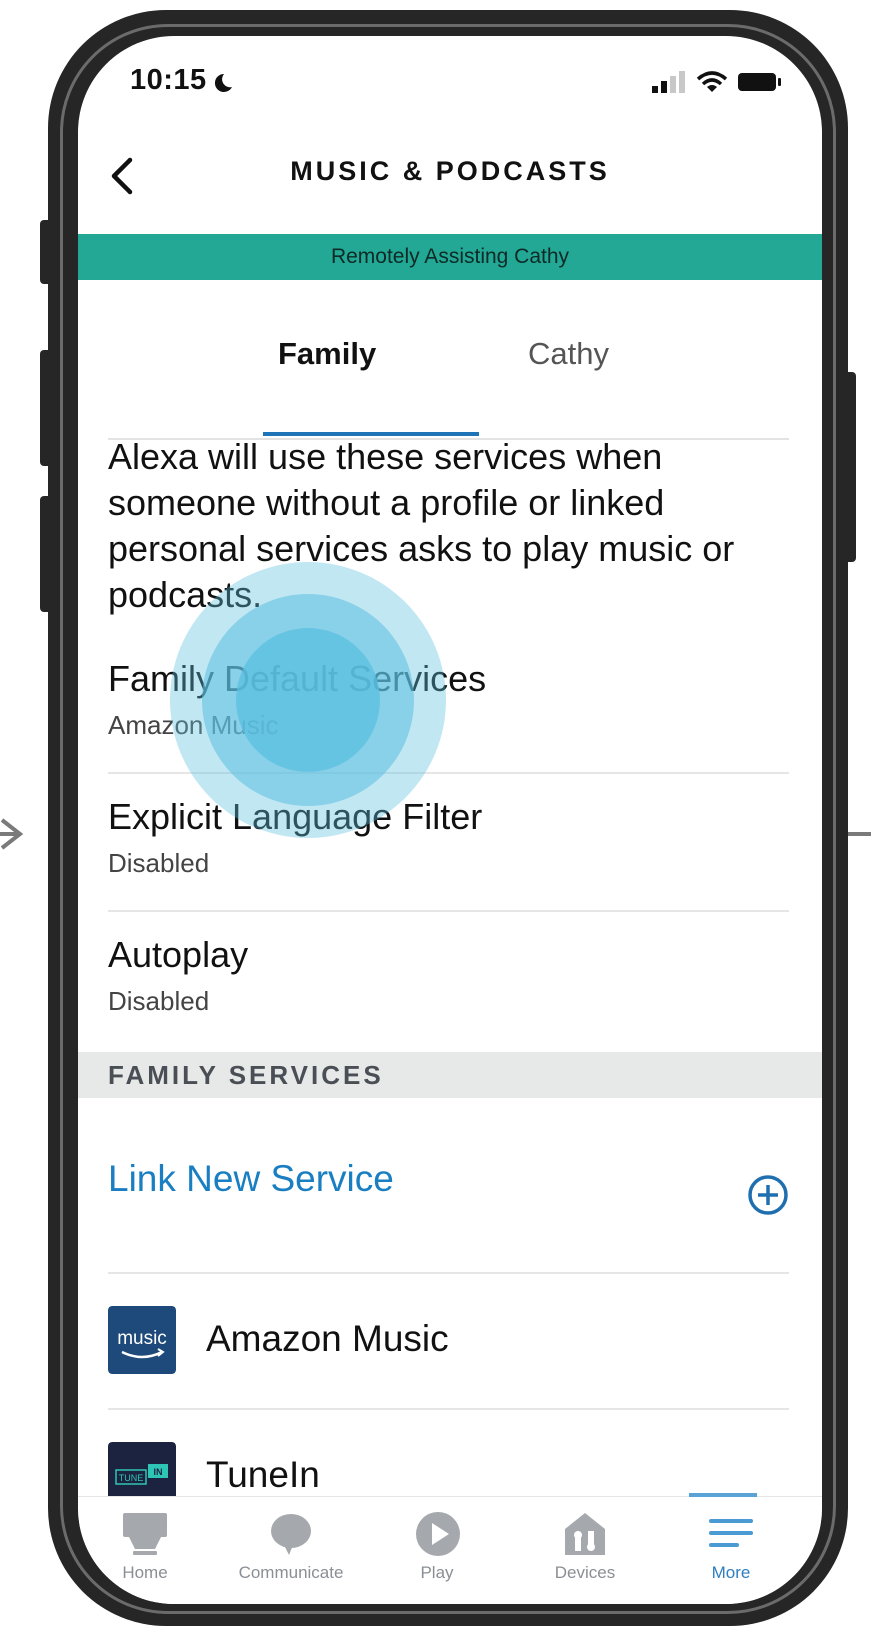 The height and width of the screenshot is (1631, 871). Describe the element at coordinates (178, 954) in the screenshot. I see `setting-title: Autoplay` at that location.